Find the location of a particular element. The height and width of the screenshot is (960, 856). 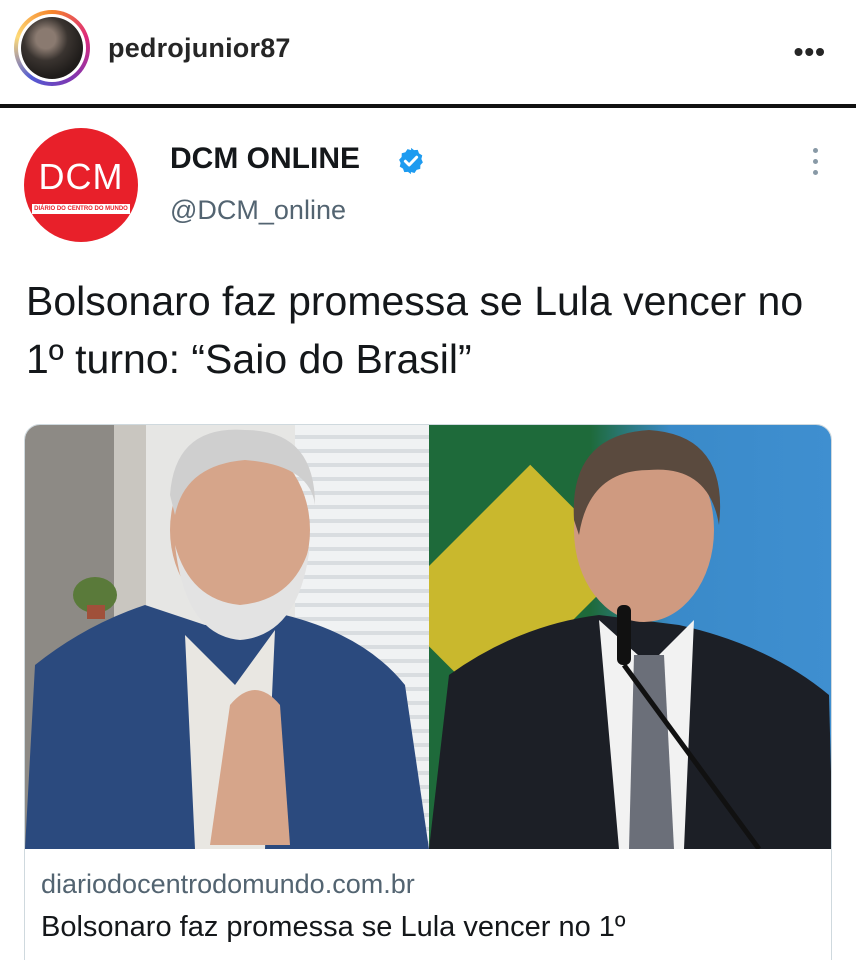

dcm-logo-text: DCM is located at coordinates (81, 176).